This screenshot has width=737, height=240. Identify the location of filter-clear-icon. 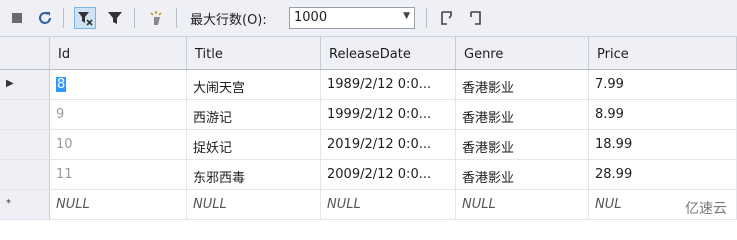
(85, 18).